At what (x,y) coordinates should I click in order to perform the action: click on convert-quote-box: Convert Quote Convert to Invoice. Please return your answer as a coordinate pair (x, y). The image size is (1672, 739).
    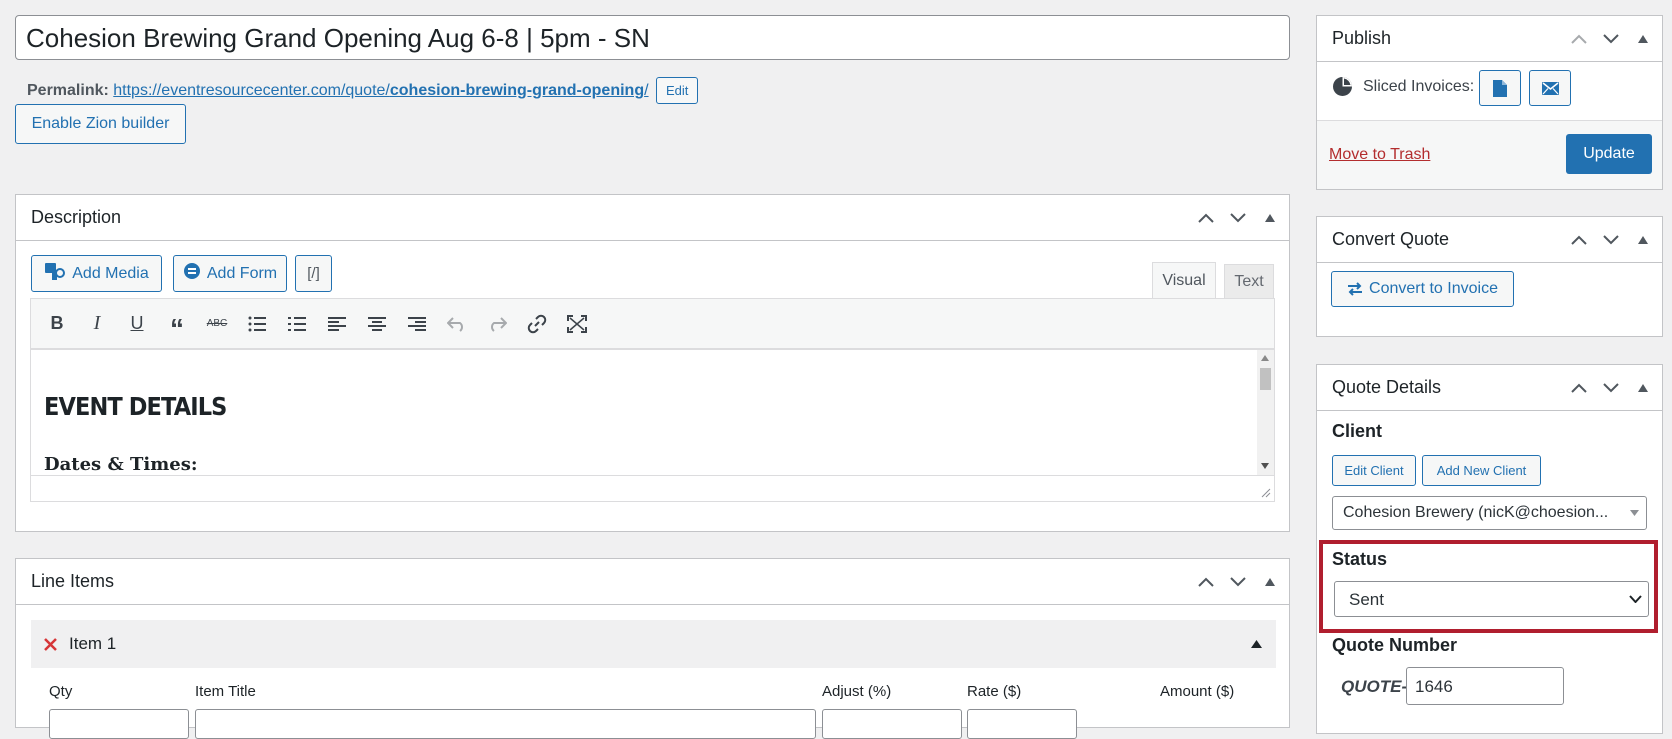
    Looking at the image, I should click on (1489, 276).